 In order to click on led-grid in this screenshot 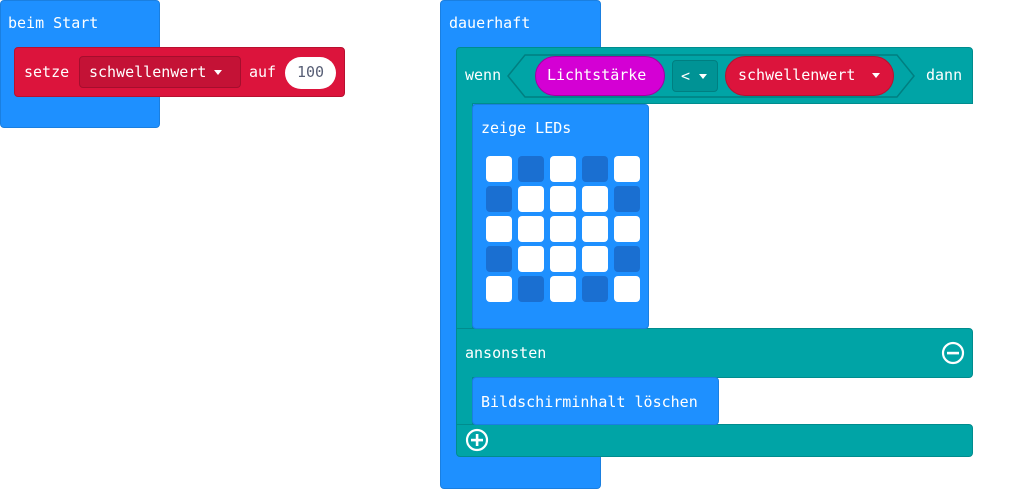, I will do `click(564, 230)`.